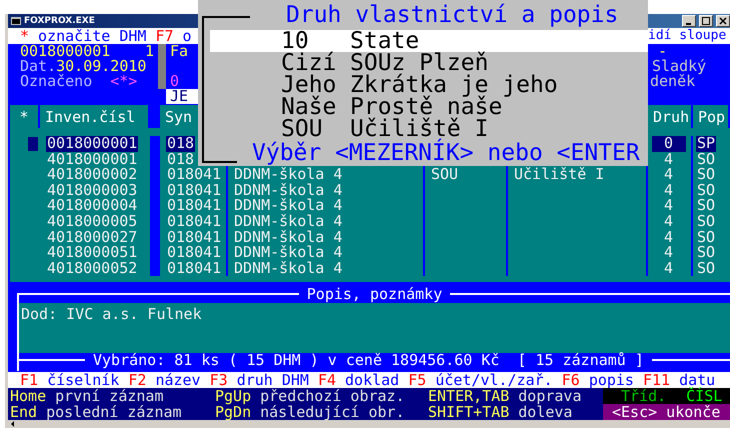  What do you see at coordinates (92, 160) in the screenshot?
I see `table-cell: 4018000001` at bounding box center [92, 160].